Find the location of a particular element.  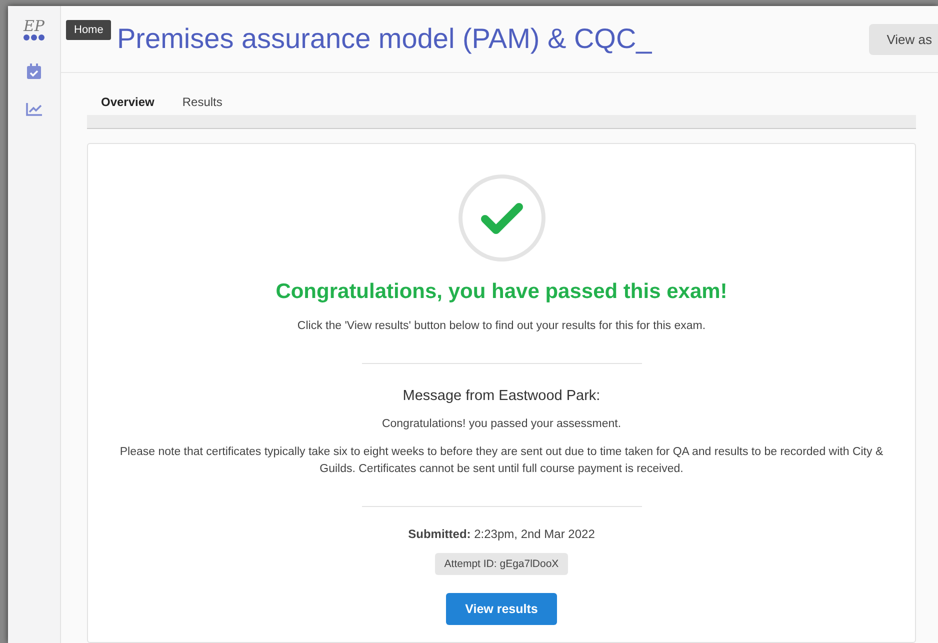

tab: Results is located at coordinates (202, 102).